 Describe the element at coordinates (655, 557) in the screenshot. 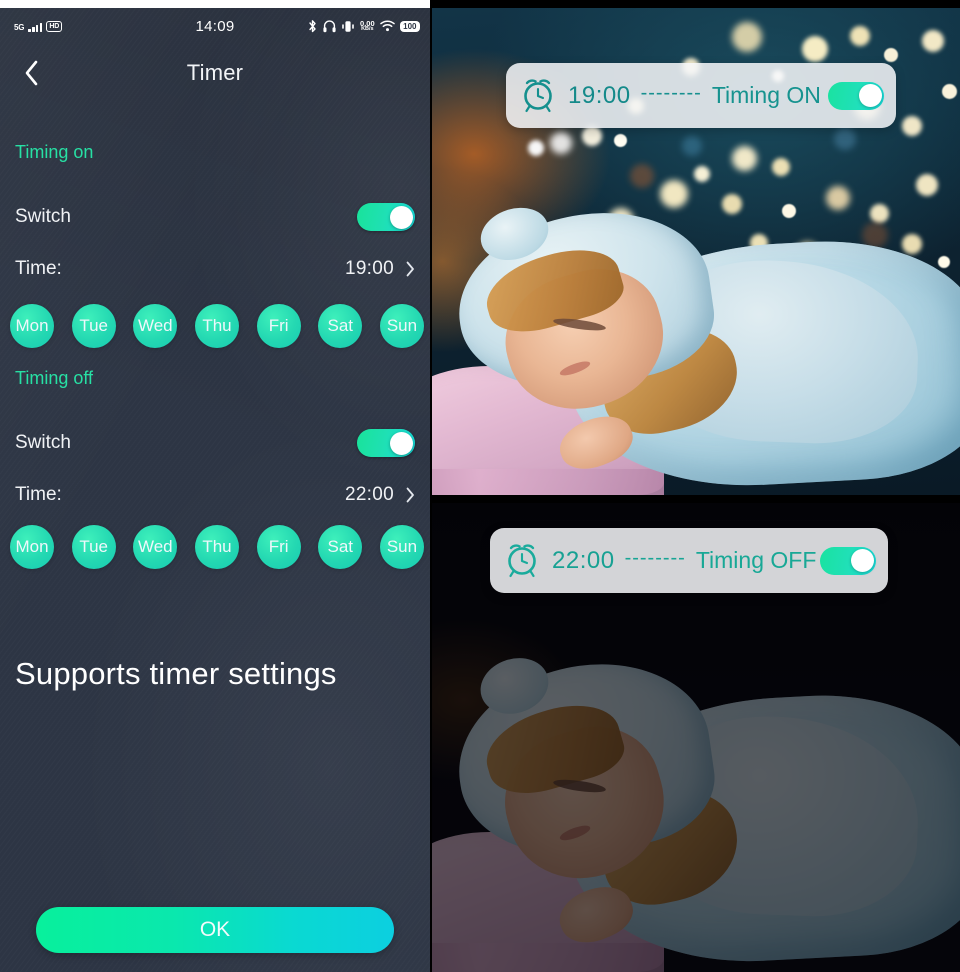

I see `overlay-off-dash: --------` at that location.